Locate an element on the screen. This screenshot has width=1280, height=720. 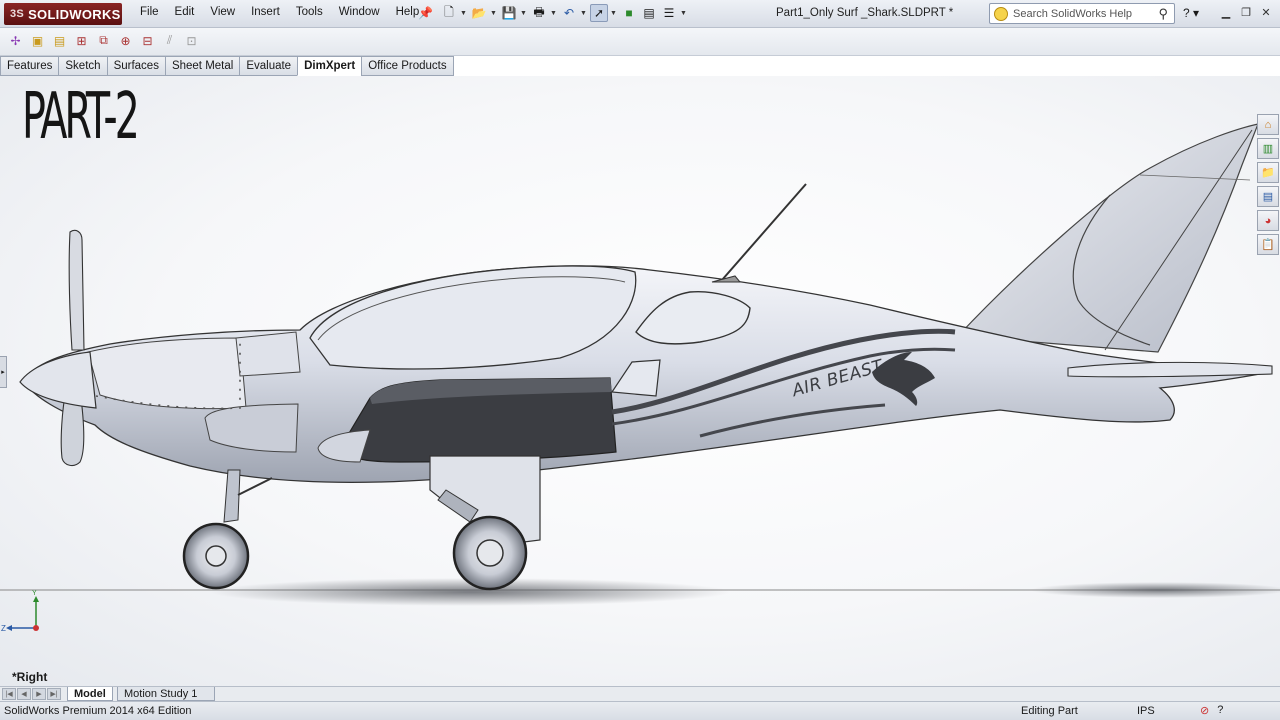
view-orientation-icon: ◈ is located at coordinates (634, 77).